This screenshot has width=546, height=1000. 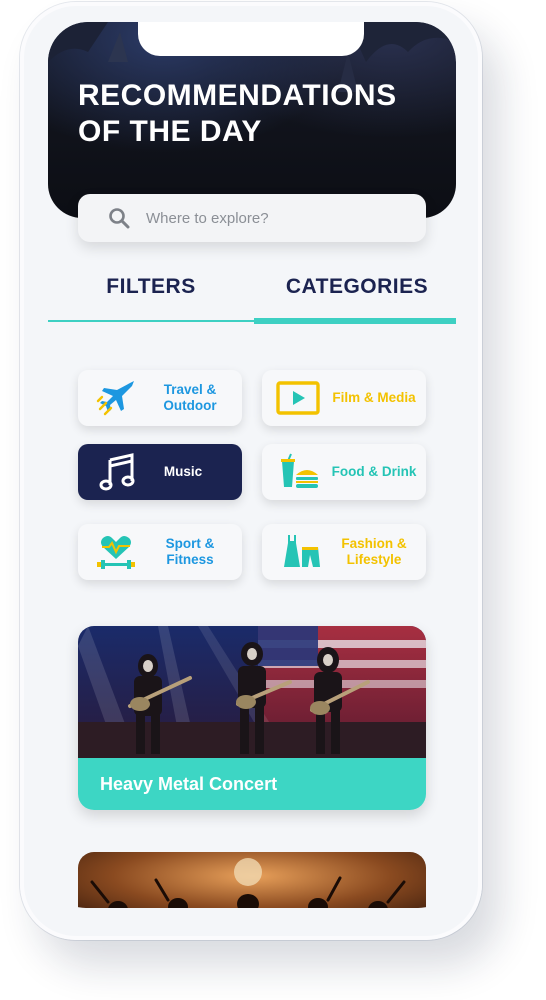 I want to click on dress-pants-icon, so click(x=302, y=551).